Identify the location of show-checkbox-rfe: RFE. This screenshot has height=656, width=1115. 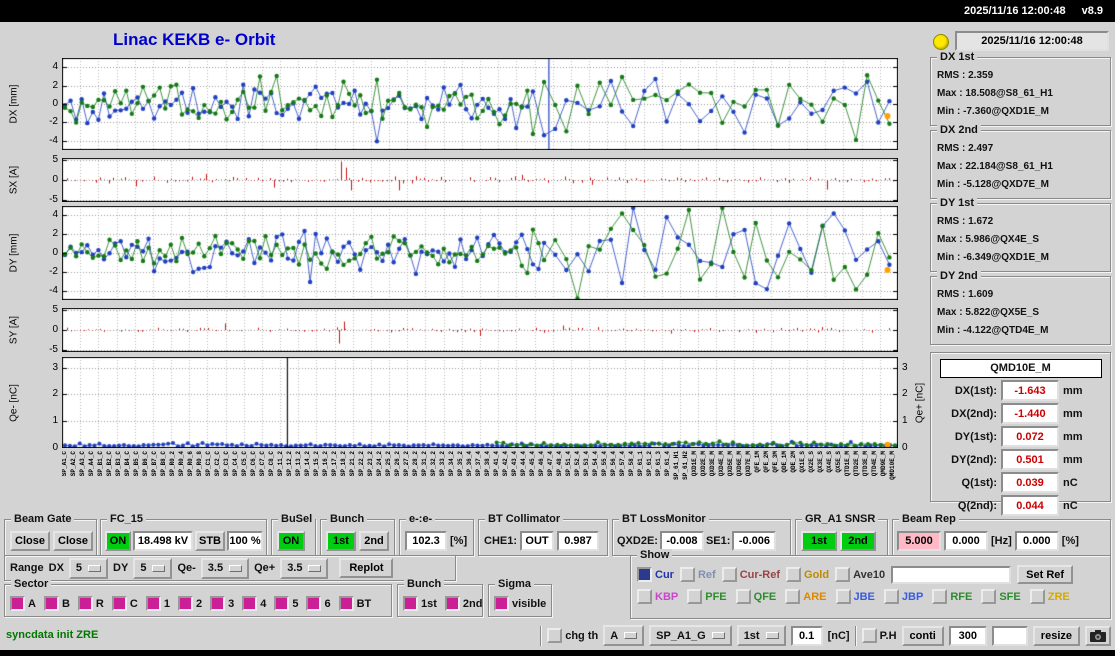
(952, 596).